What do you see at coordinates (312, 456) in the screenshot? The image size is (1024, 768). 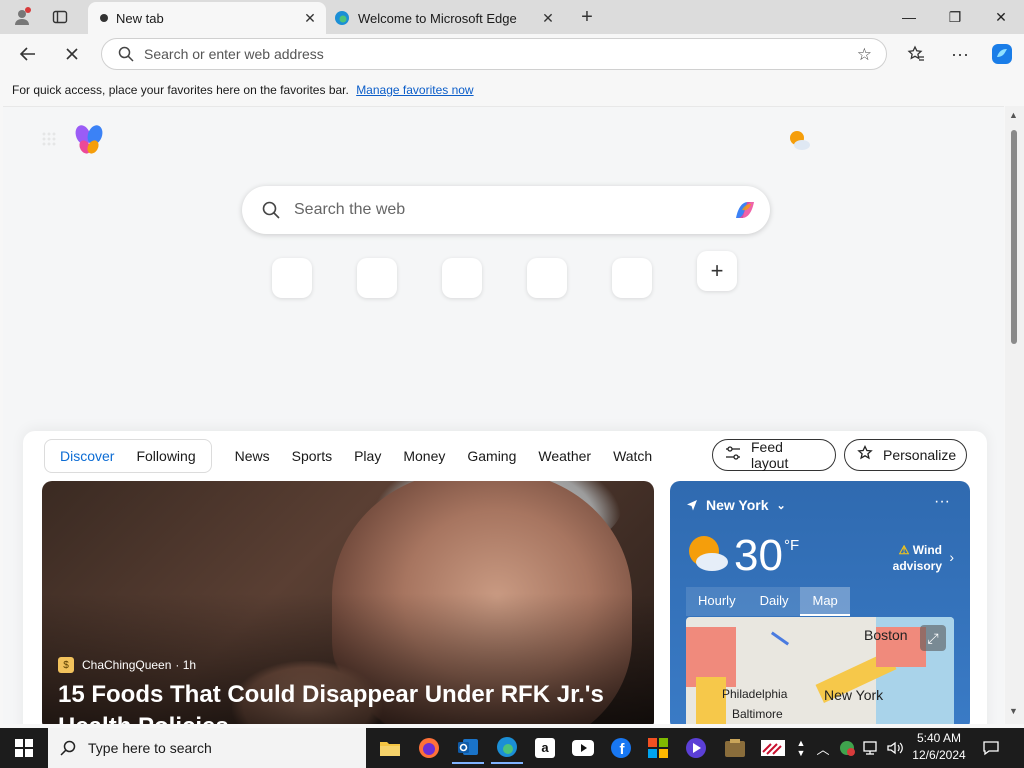 I see `tab-sports: Sports` at bounding box center [312, 456].